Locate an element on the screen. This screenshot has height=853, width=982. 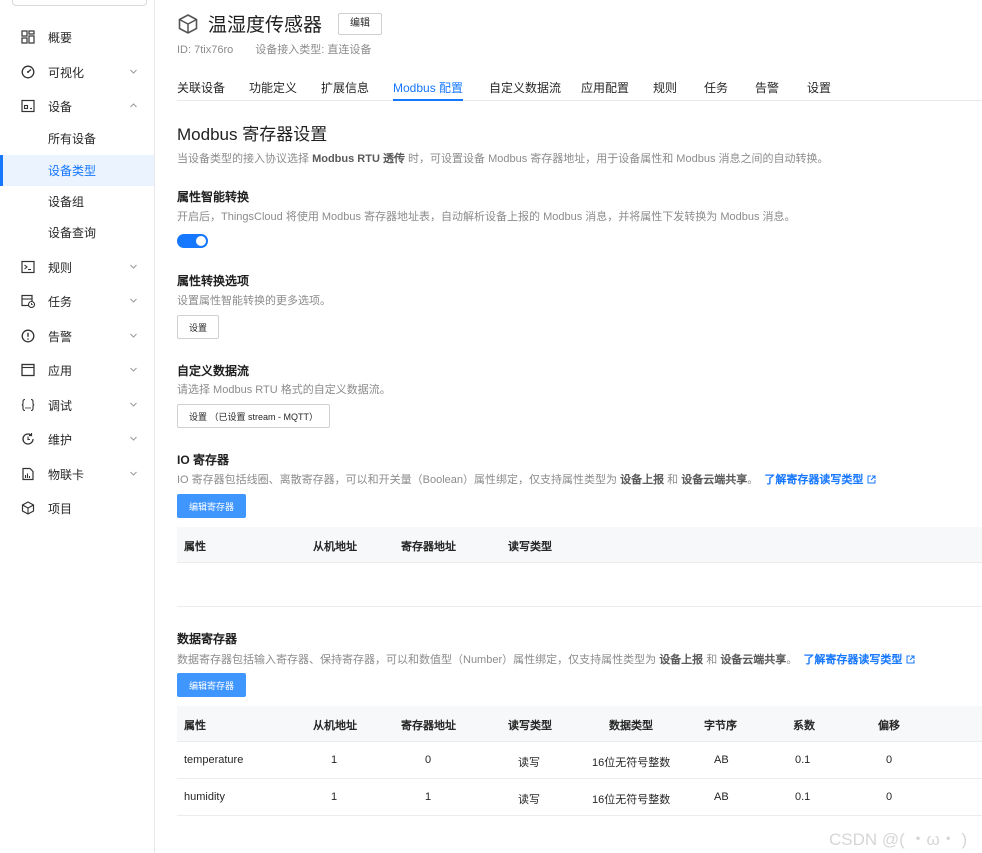
tab-alerts: 告警 is located at coordinates (767, 90).